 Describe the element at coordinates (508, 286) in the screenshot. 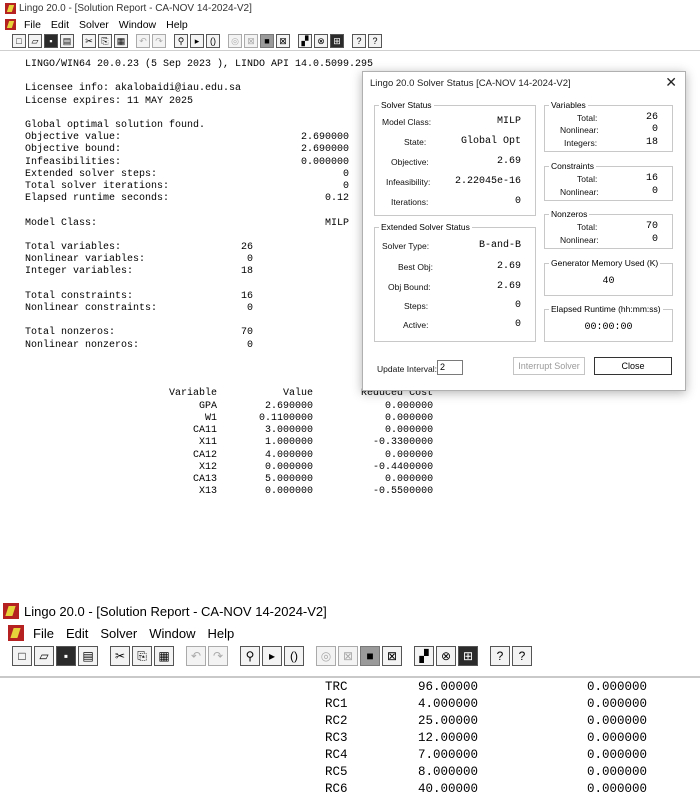

I see `obj-bound-value: 2.69` at that location.